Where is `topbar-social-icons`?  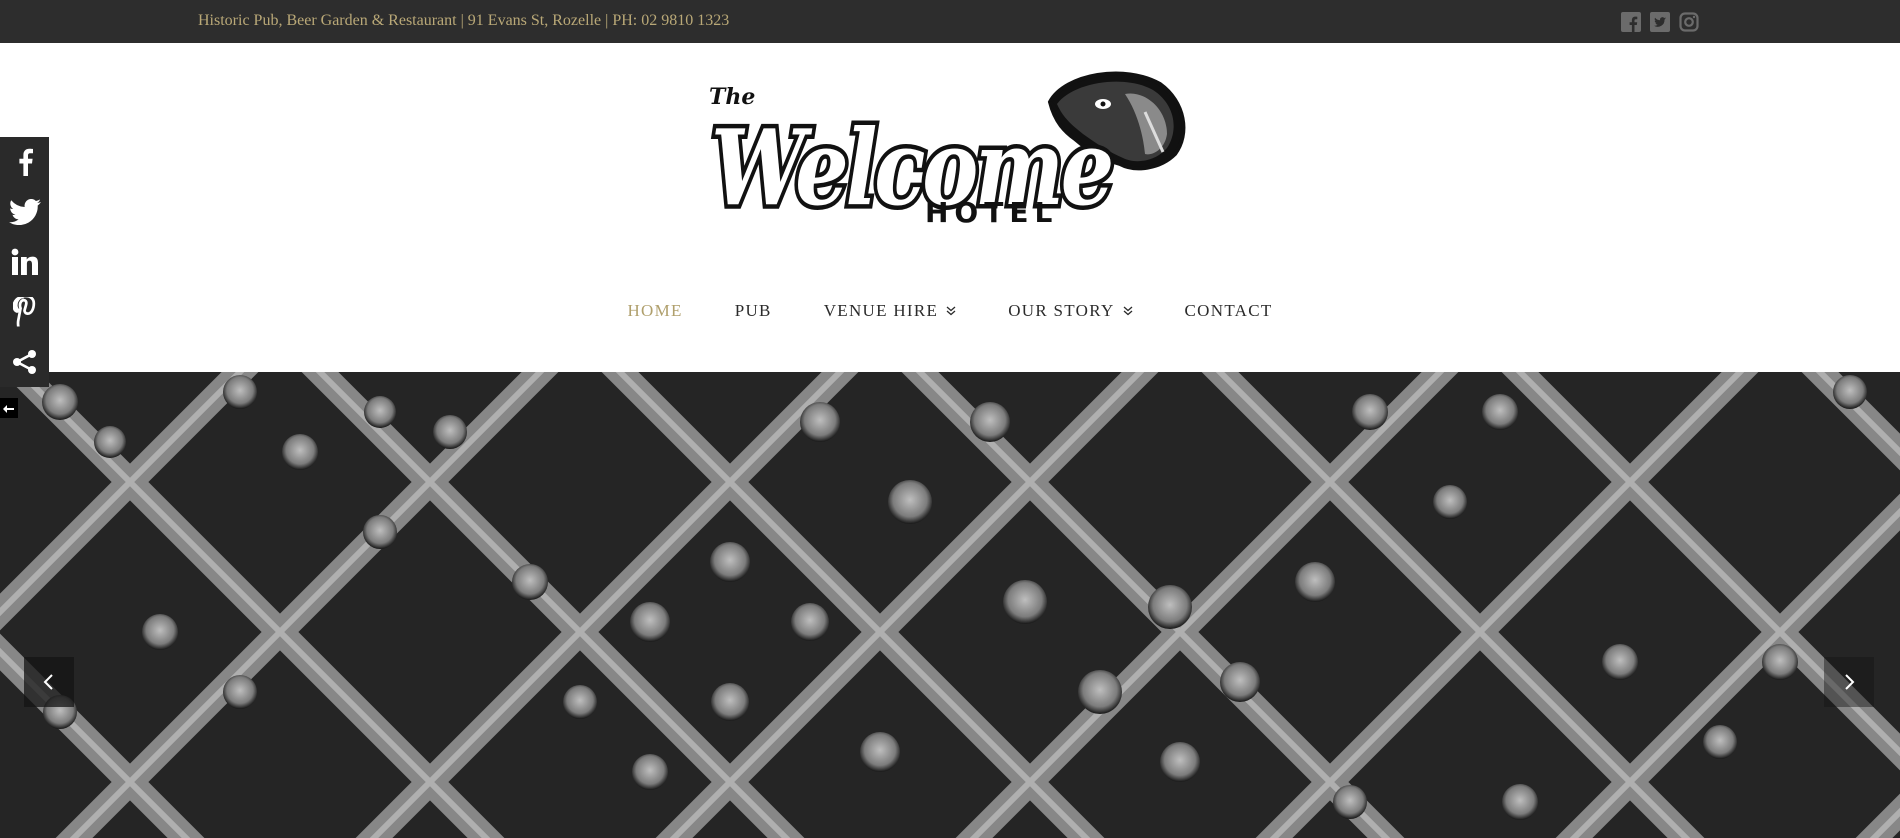
topbar-social-icons is located at coordinates (1660, 22).